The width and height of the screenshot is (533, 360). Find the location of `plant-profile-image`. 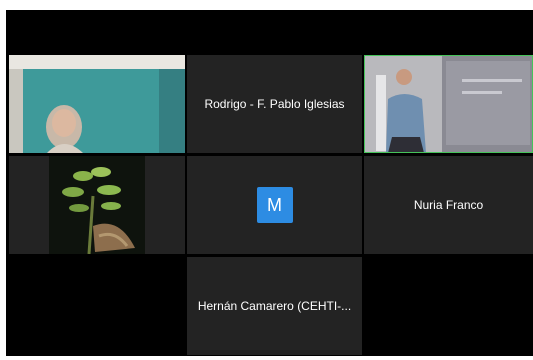

plant-profile-image is located at coordinates (97, 205).